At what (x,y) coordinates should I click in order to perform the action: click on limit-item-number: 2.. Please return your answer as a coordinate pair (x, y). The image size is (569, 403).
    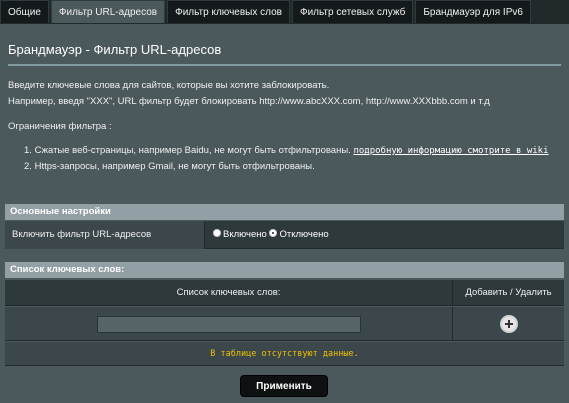
    Looking at the image, I should click on (28, 166).